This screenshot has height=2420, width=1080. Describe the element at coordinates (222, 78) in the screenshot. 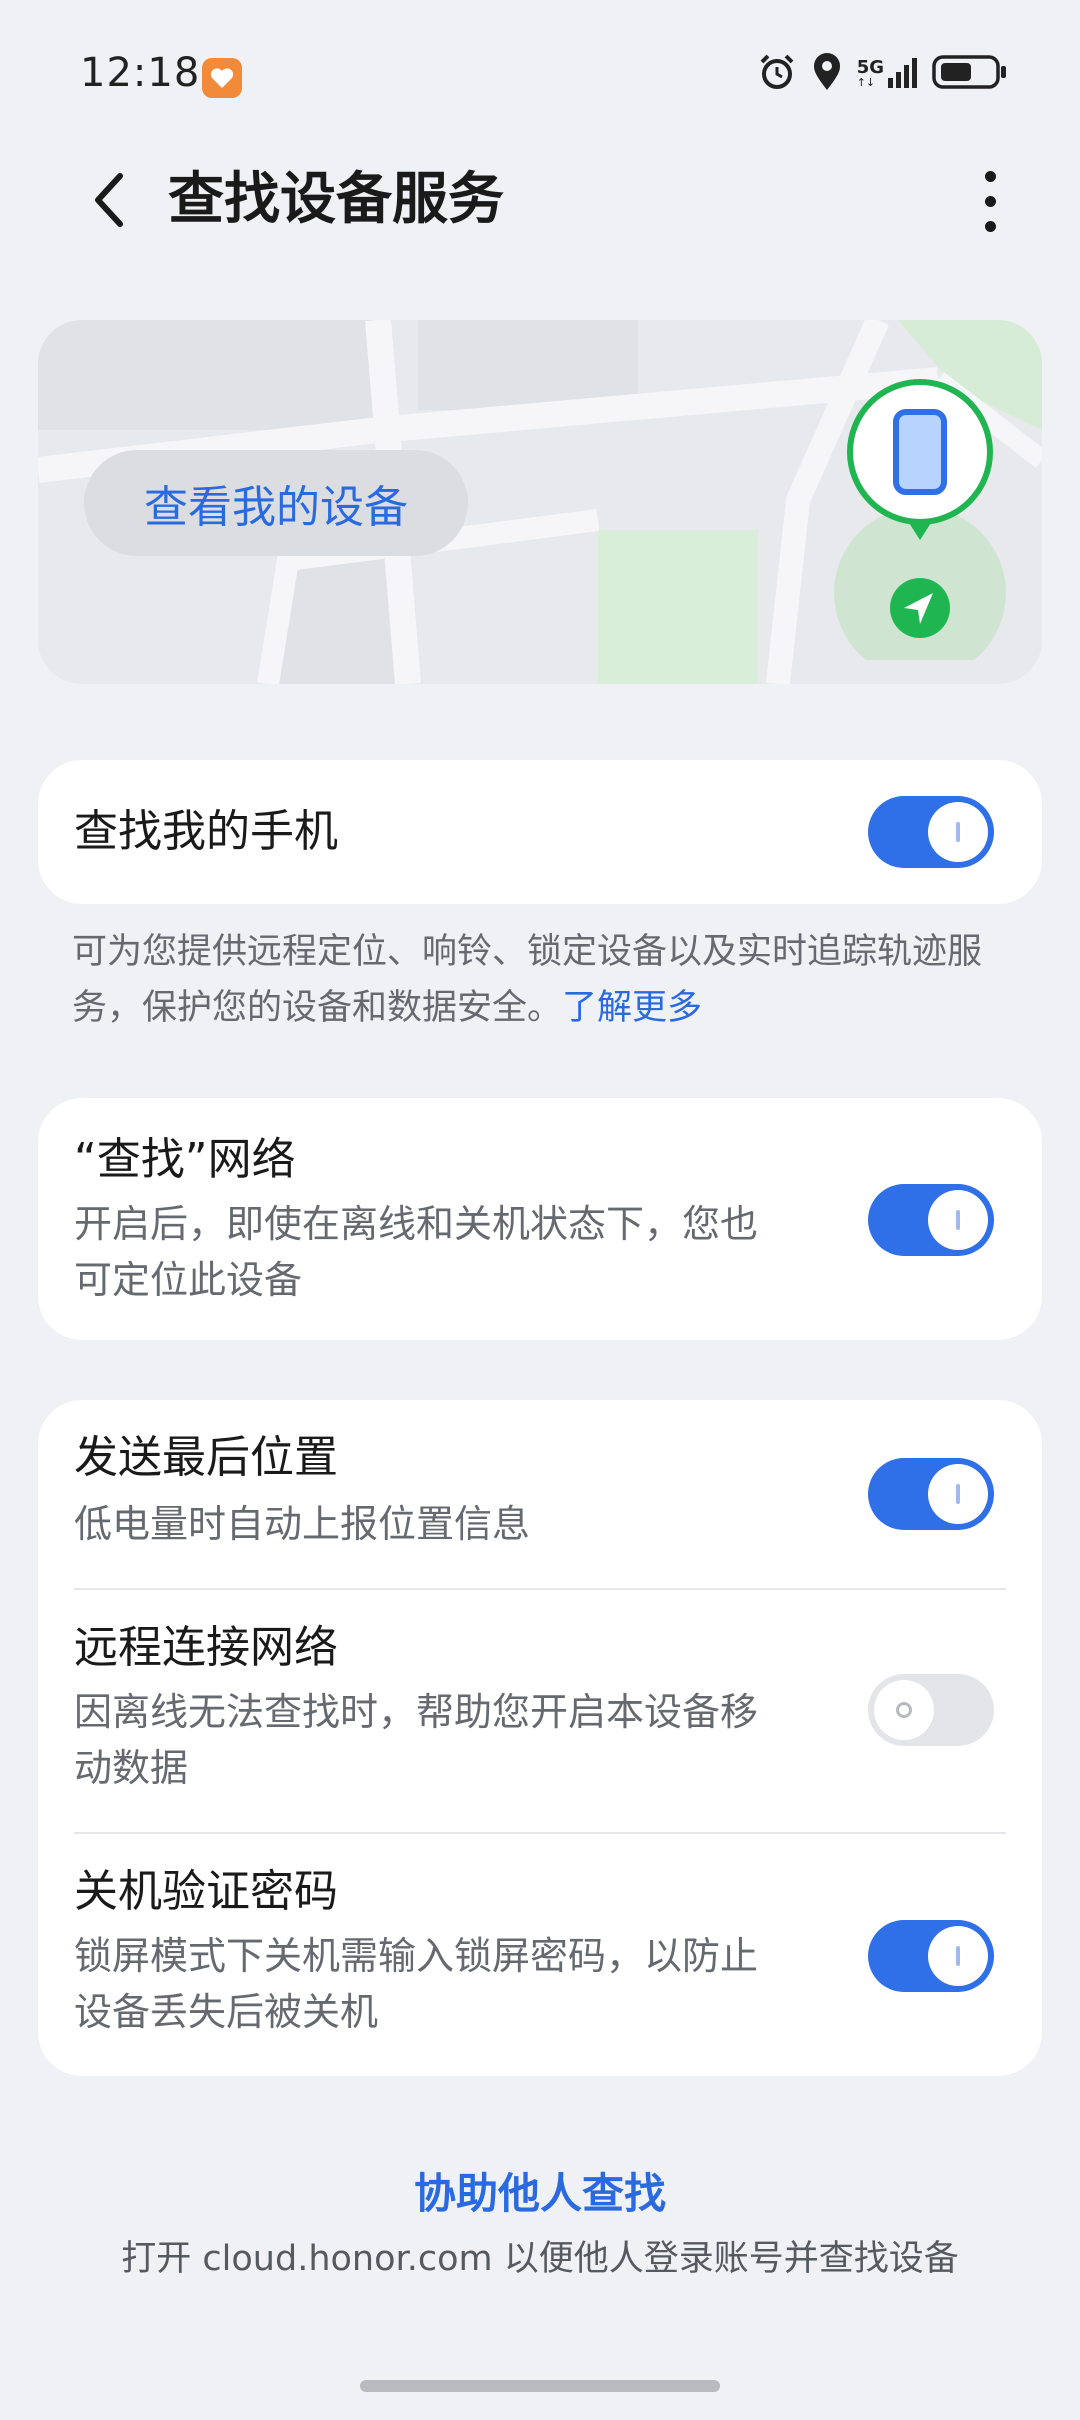

I see `app-notification-icon` at that location.